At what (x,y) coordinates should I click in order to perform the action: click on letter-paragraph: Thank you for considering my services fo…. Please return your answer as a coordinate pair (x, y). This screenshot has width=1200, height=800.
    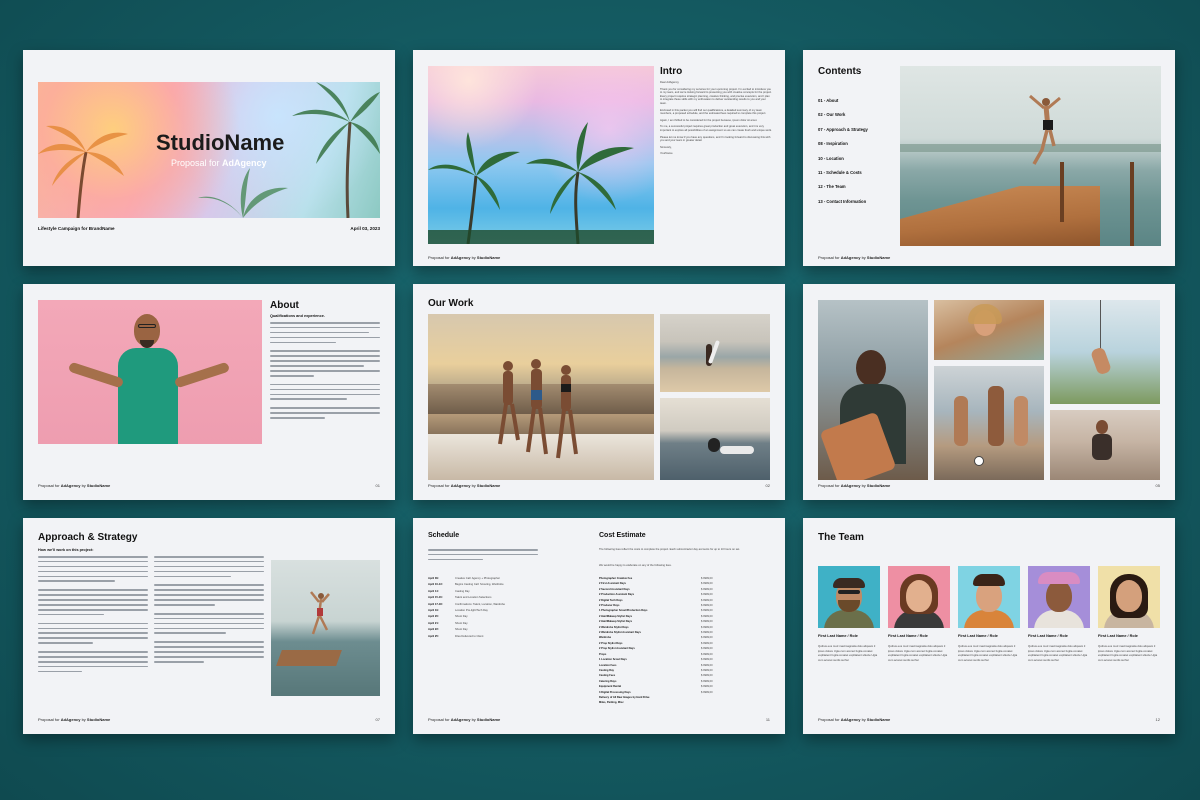
    Looking at the image, I should click on (716, 96).